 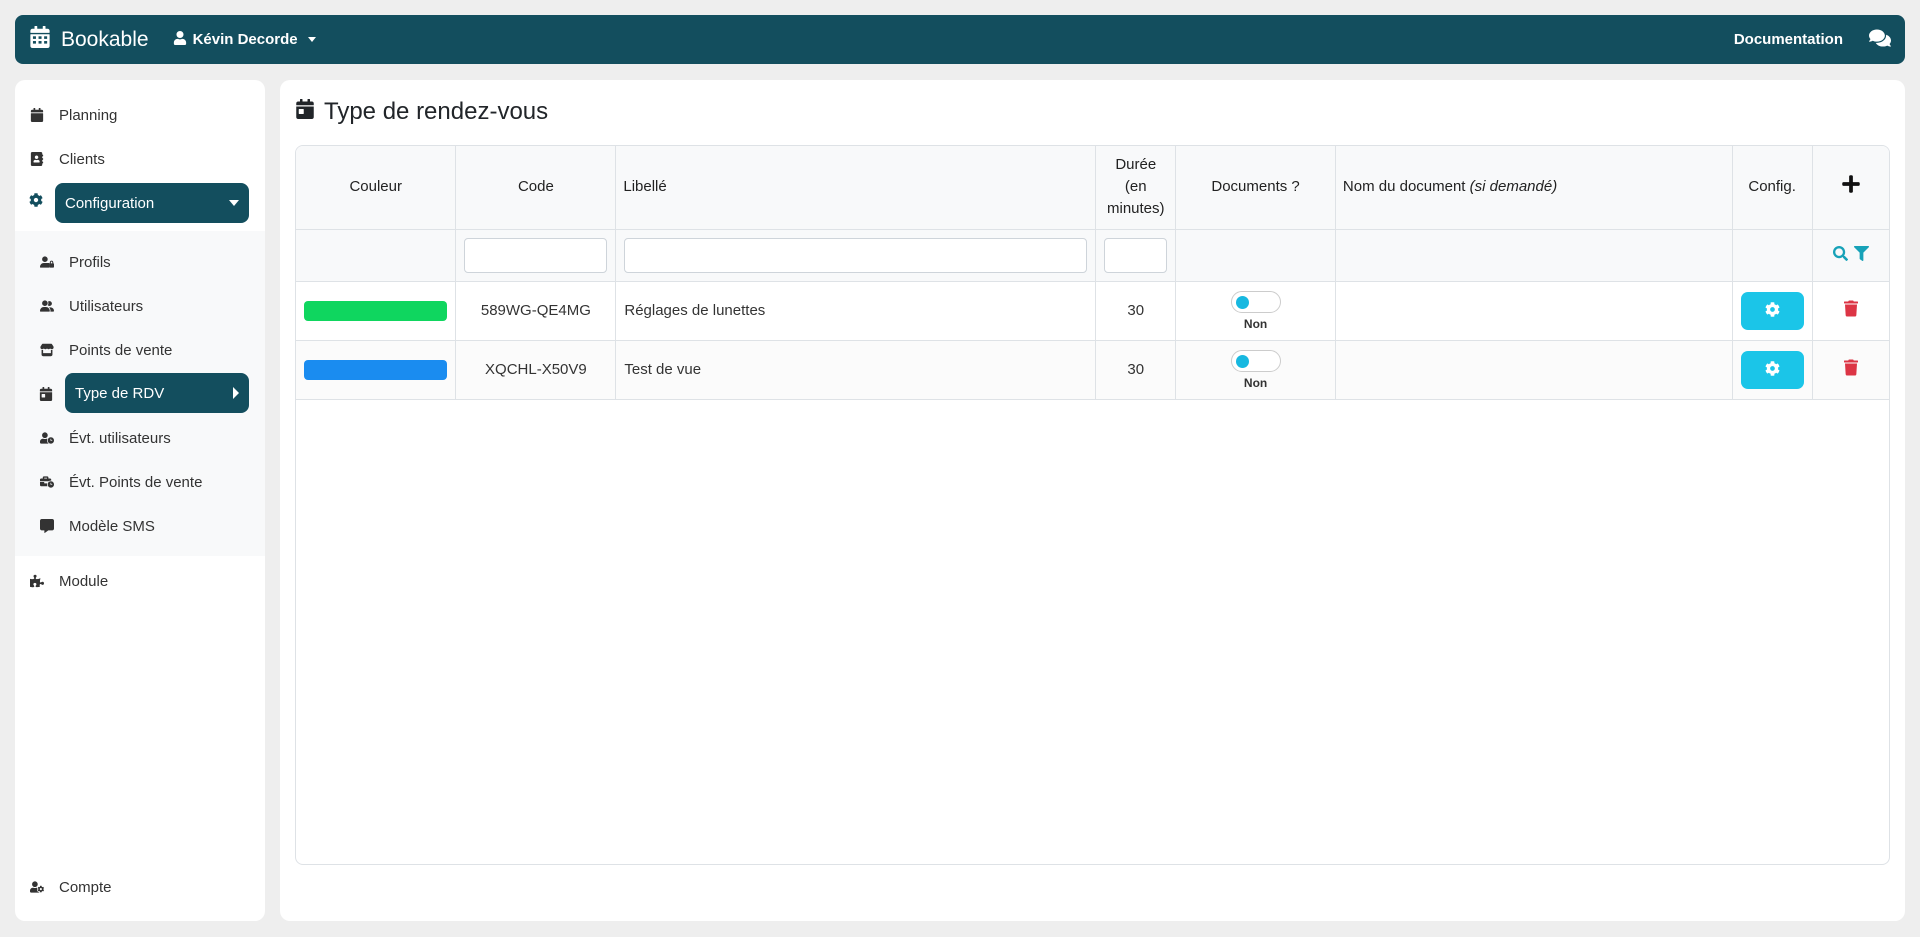 I want to click on sidebar-item-label: Points de vente, so click(x=121, y=350).